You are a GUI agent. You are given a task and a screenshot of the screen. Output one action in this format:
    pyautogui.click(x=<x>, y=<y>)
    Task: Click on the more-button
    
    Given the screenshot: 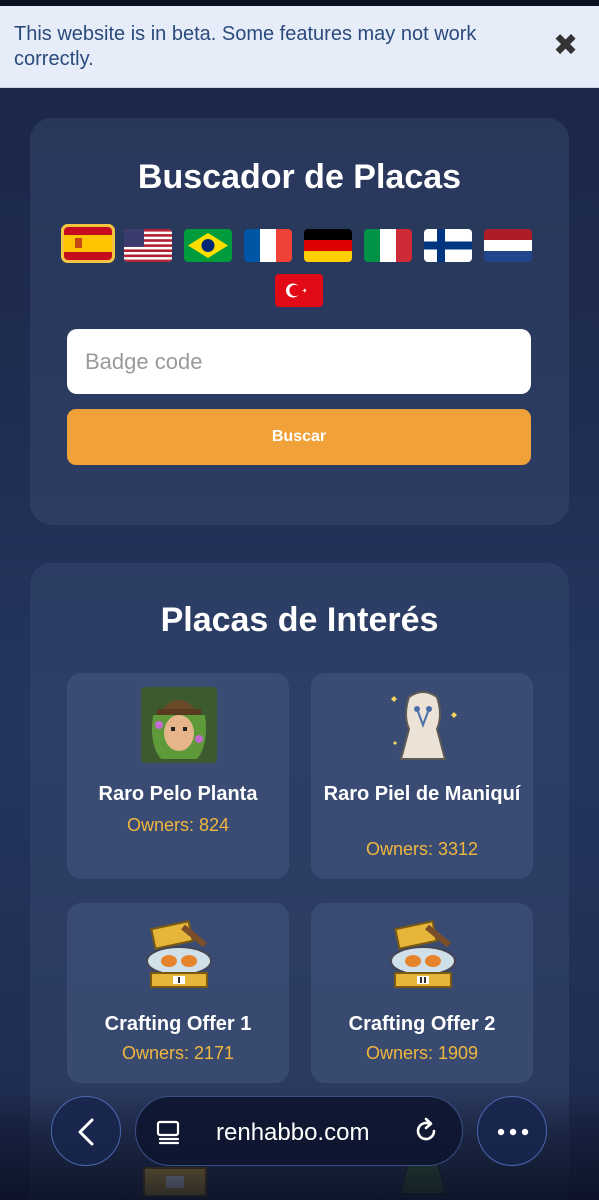 What is the action you would take?
    pyautogui.click(x=512, y=1131)
    